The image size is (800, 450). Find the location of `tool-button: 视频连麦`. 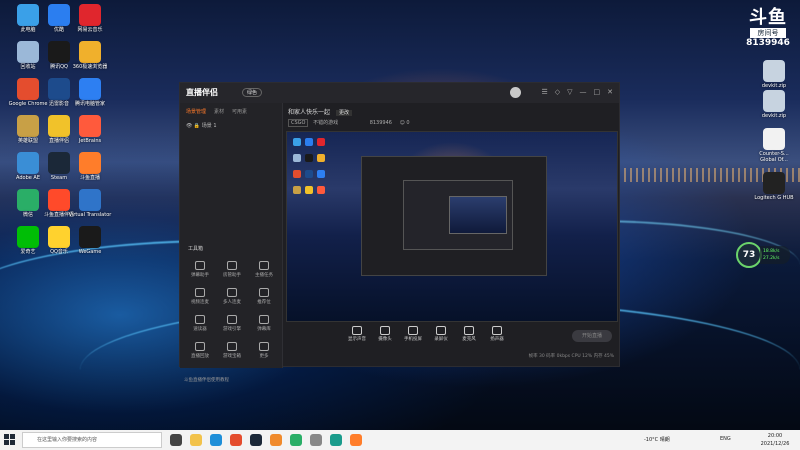

tool-button: 视频连麦 is located at coordinates (200, 296).